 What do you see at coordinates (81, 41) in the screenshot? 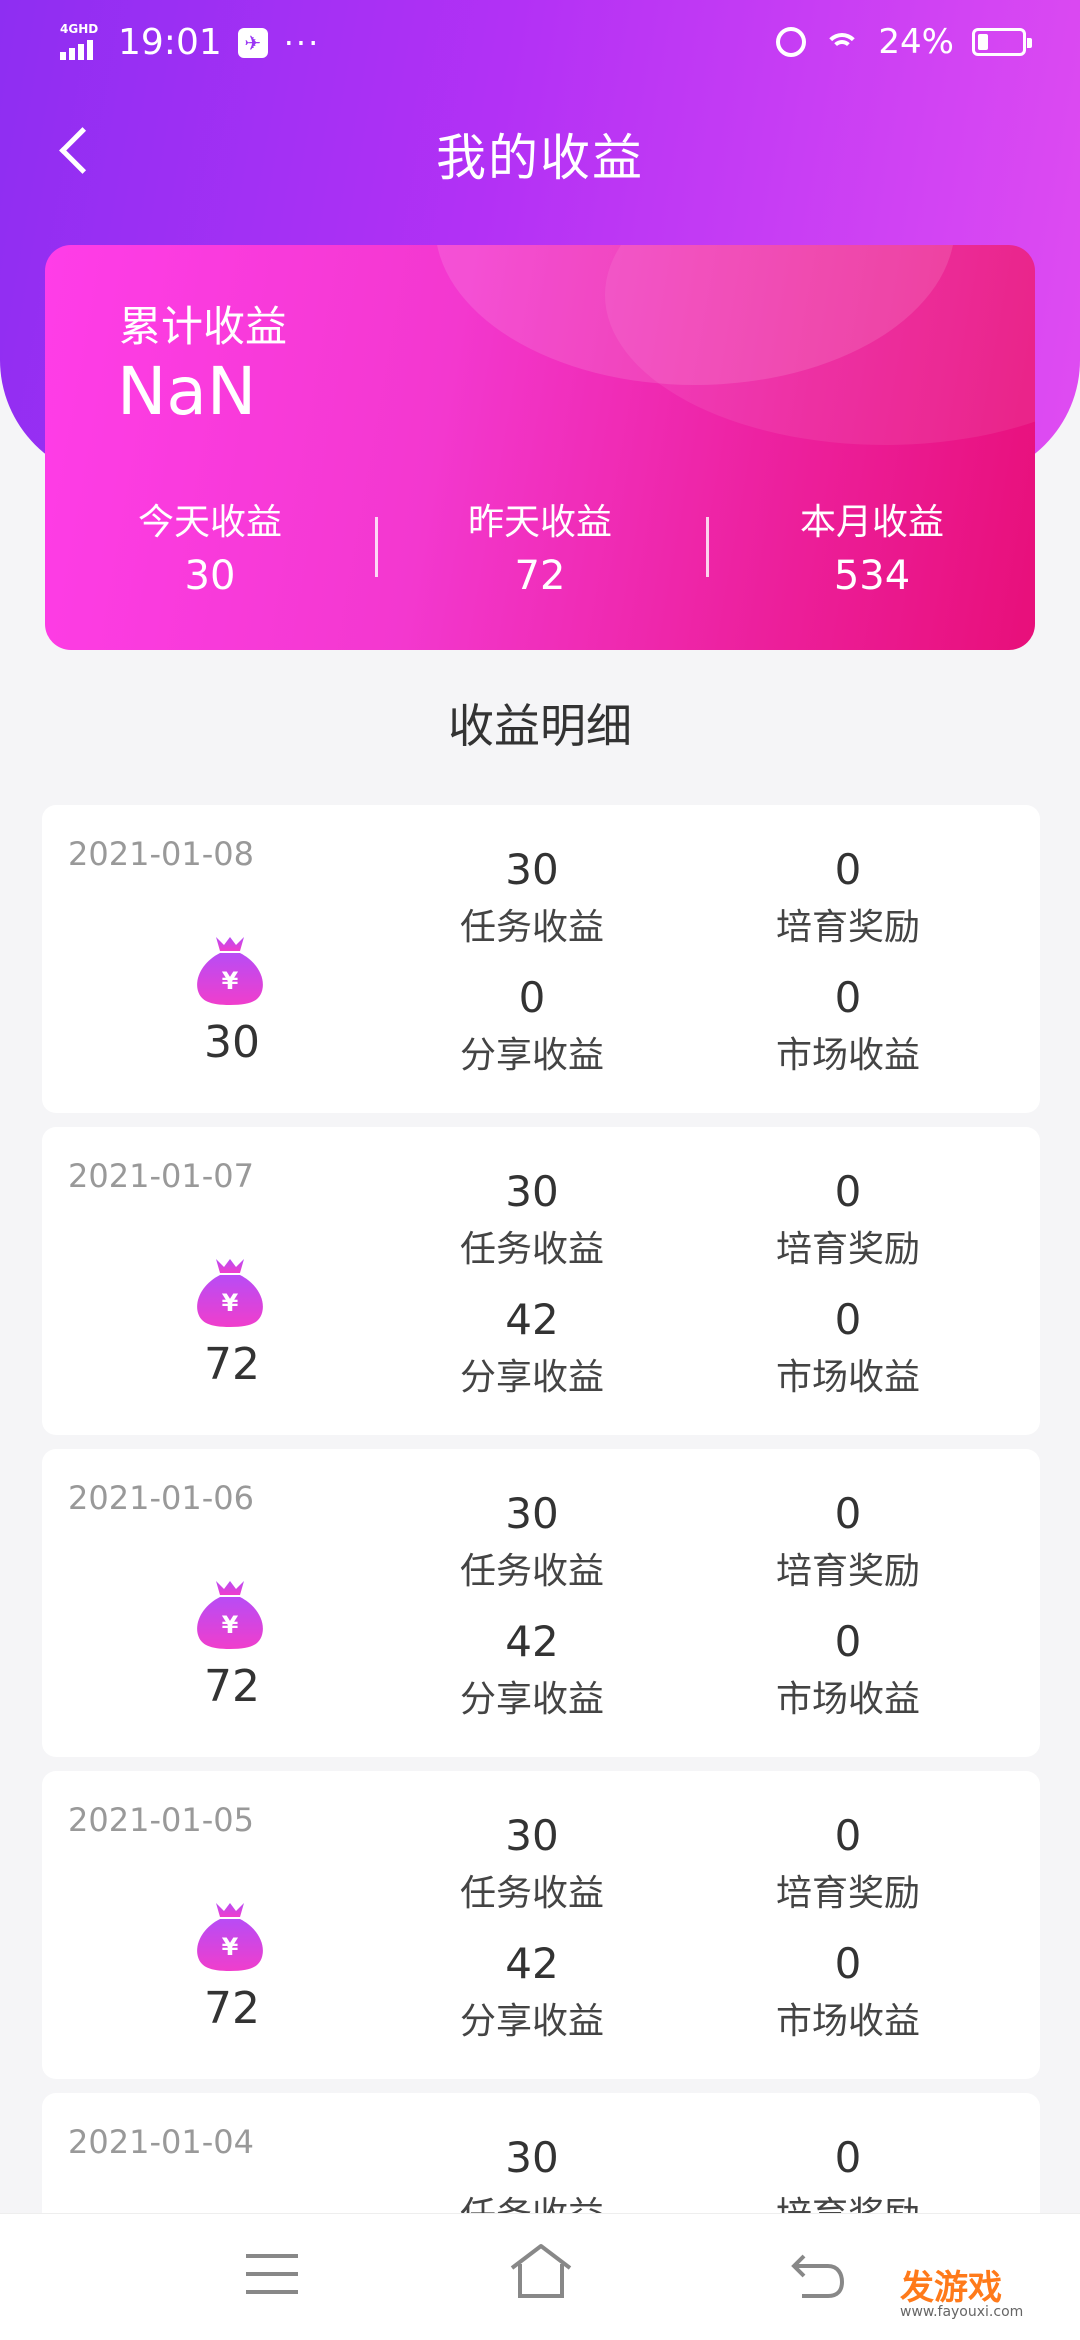
I see `signal-icon: 4GHD` at bounding box center [81, 41].